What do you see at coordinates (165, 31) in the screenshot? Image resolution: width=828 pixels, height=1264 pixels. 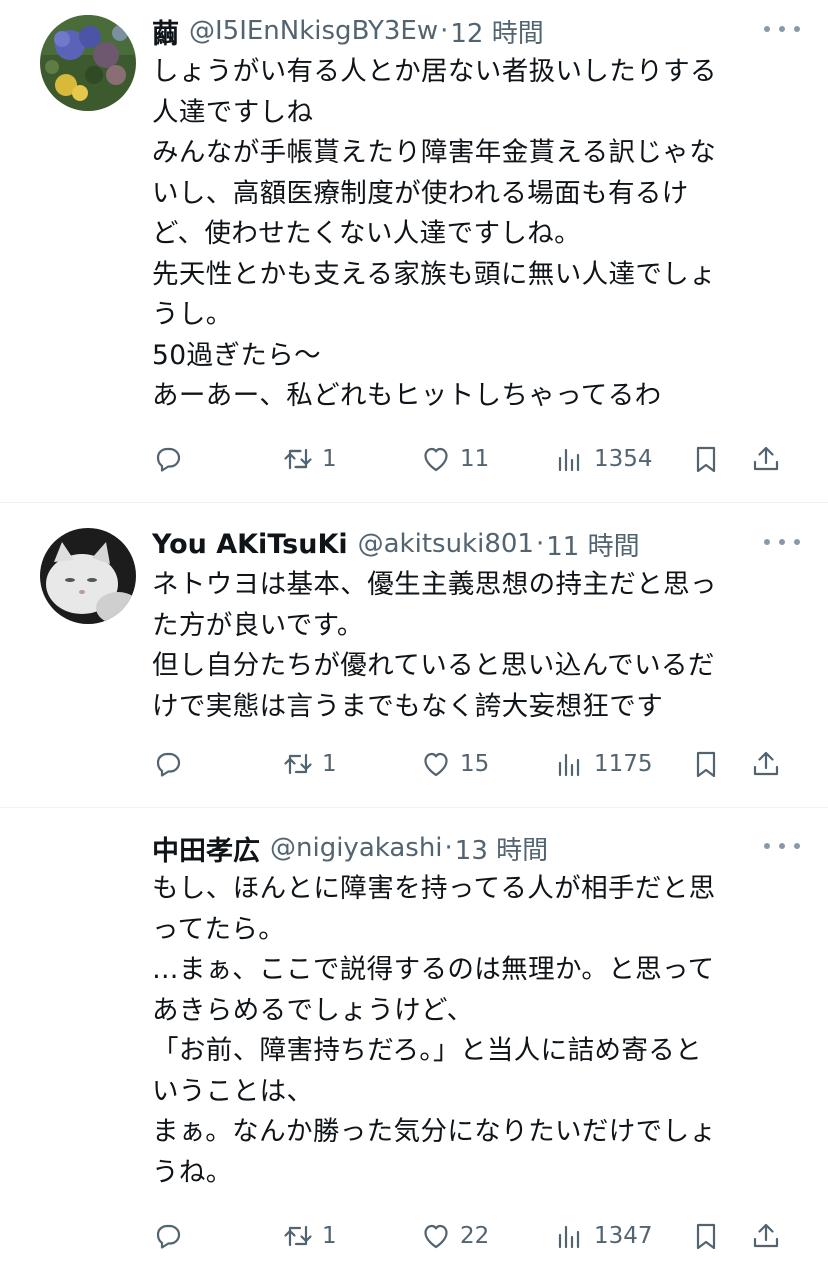 I see `display-name: 繭` at bounding box center [165, 31].